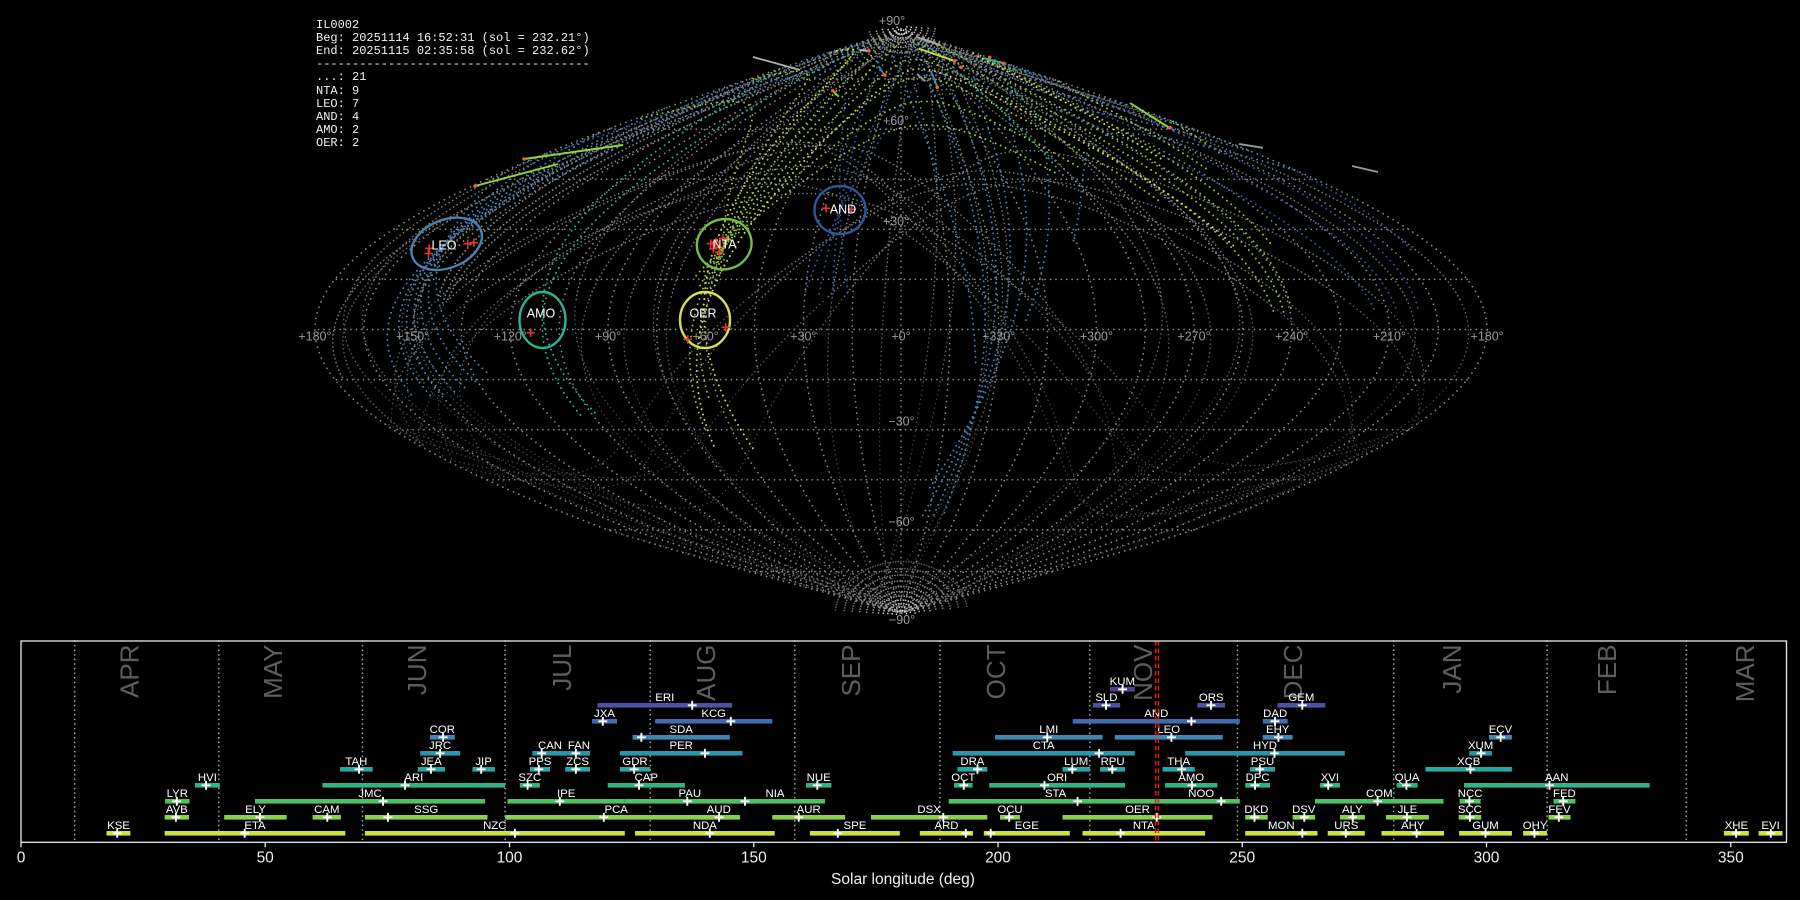 This screenshot has width=1800, height=900. What do you see at coordinates (1487, 858) in the screenshot?
I see `svg-text: 300` at bounding box center [1487, 858].